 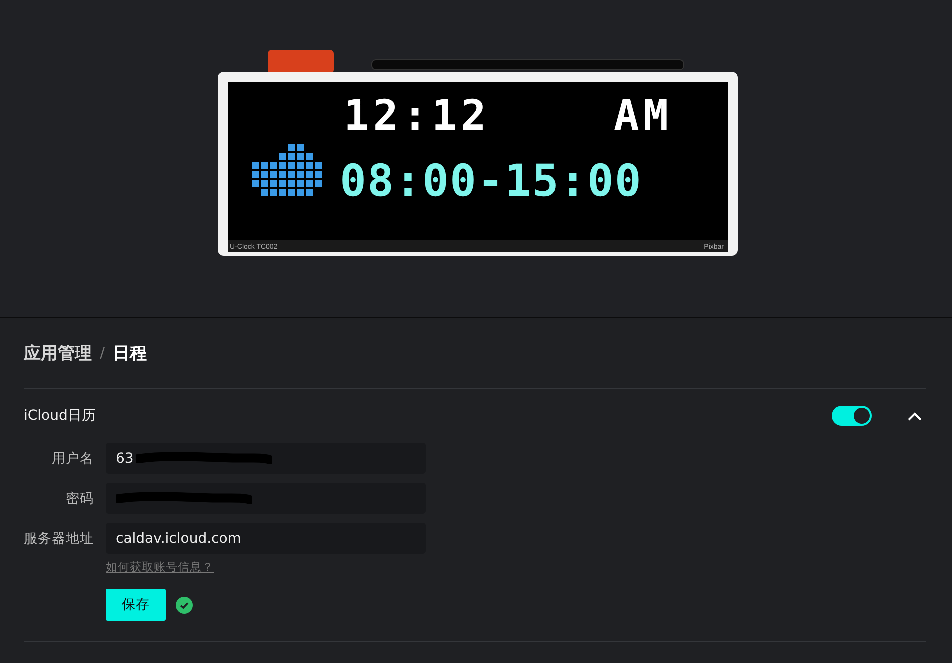 I want to click on toggle-switch, so click(x=852, y=416).